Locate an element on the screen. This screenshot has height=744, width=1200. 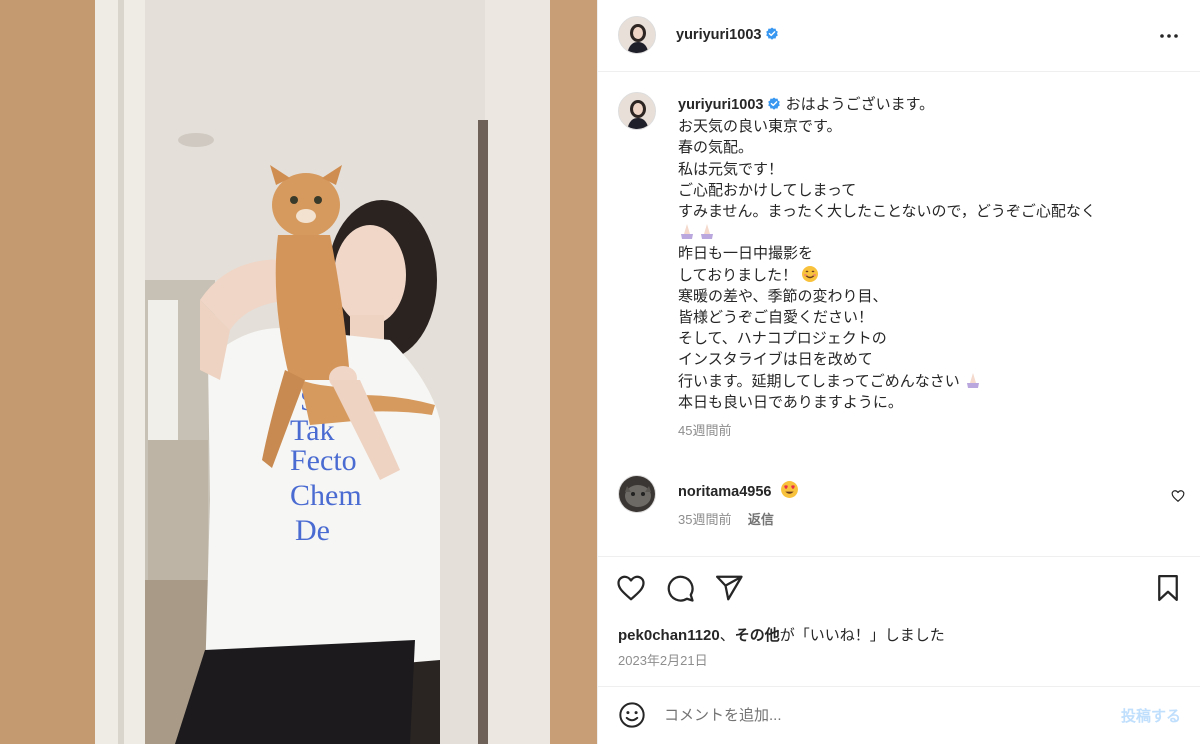
caption-line: しておりました！ is located at coordinates (738, 275).